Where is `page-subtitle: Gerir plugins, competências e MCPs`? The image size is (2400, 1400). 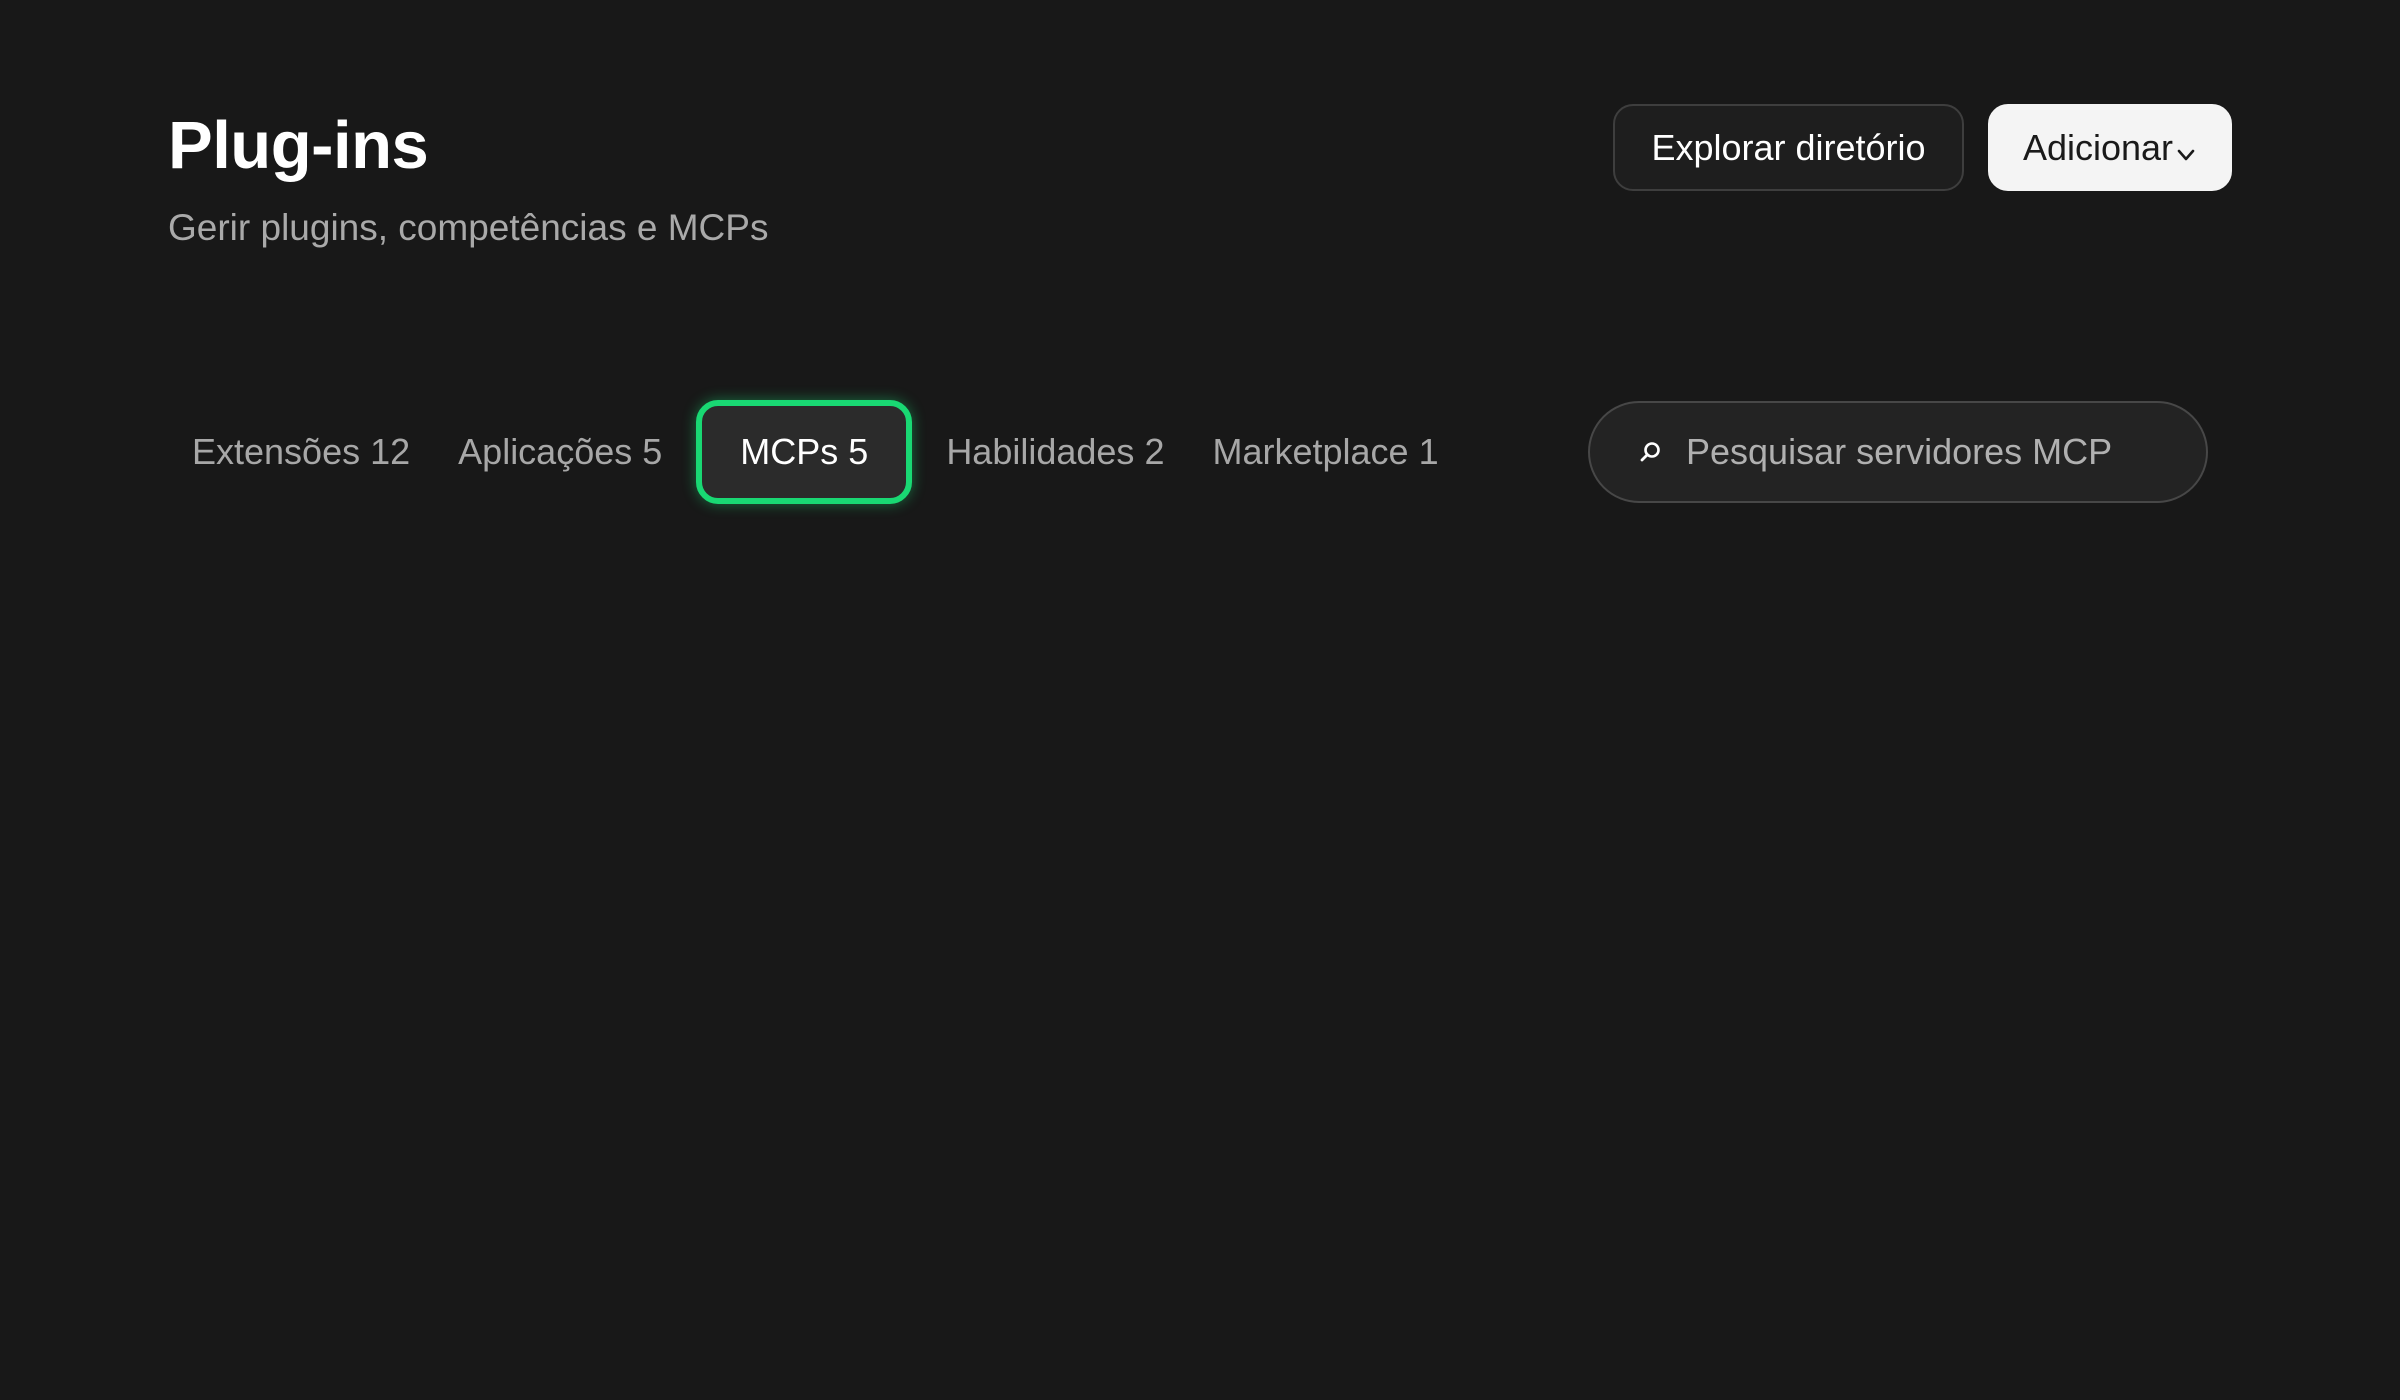 page-subtitle: Gerir plugins, competências e MCPs is located at coordinates (468, 227).